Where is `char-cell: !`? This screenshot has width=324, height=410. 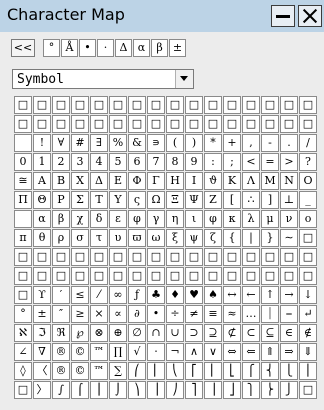 char-cell: ! is located at coordinates (42, 143).